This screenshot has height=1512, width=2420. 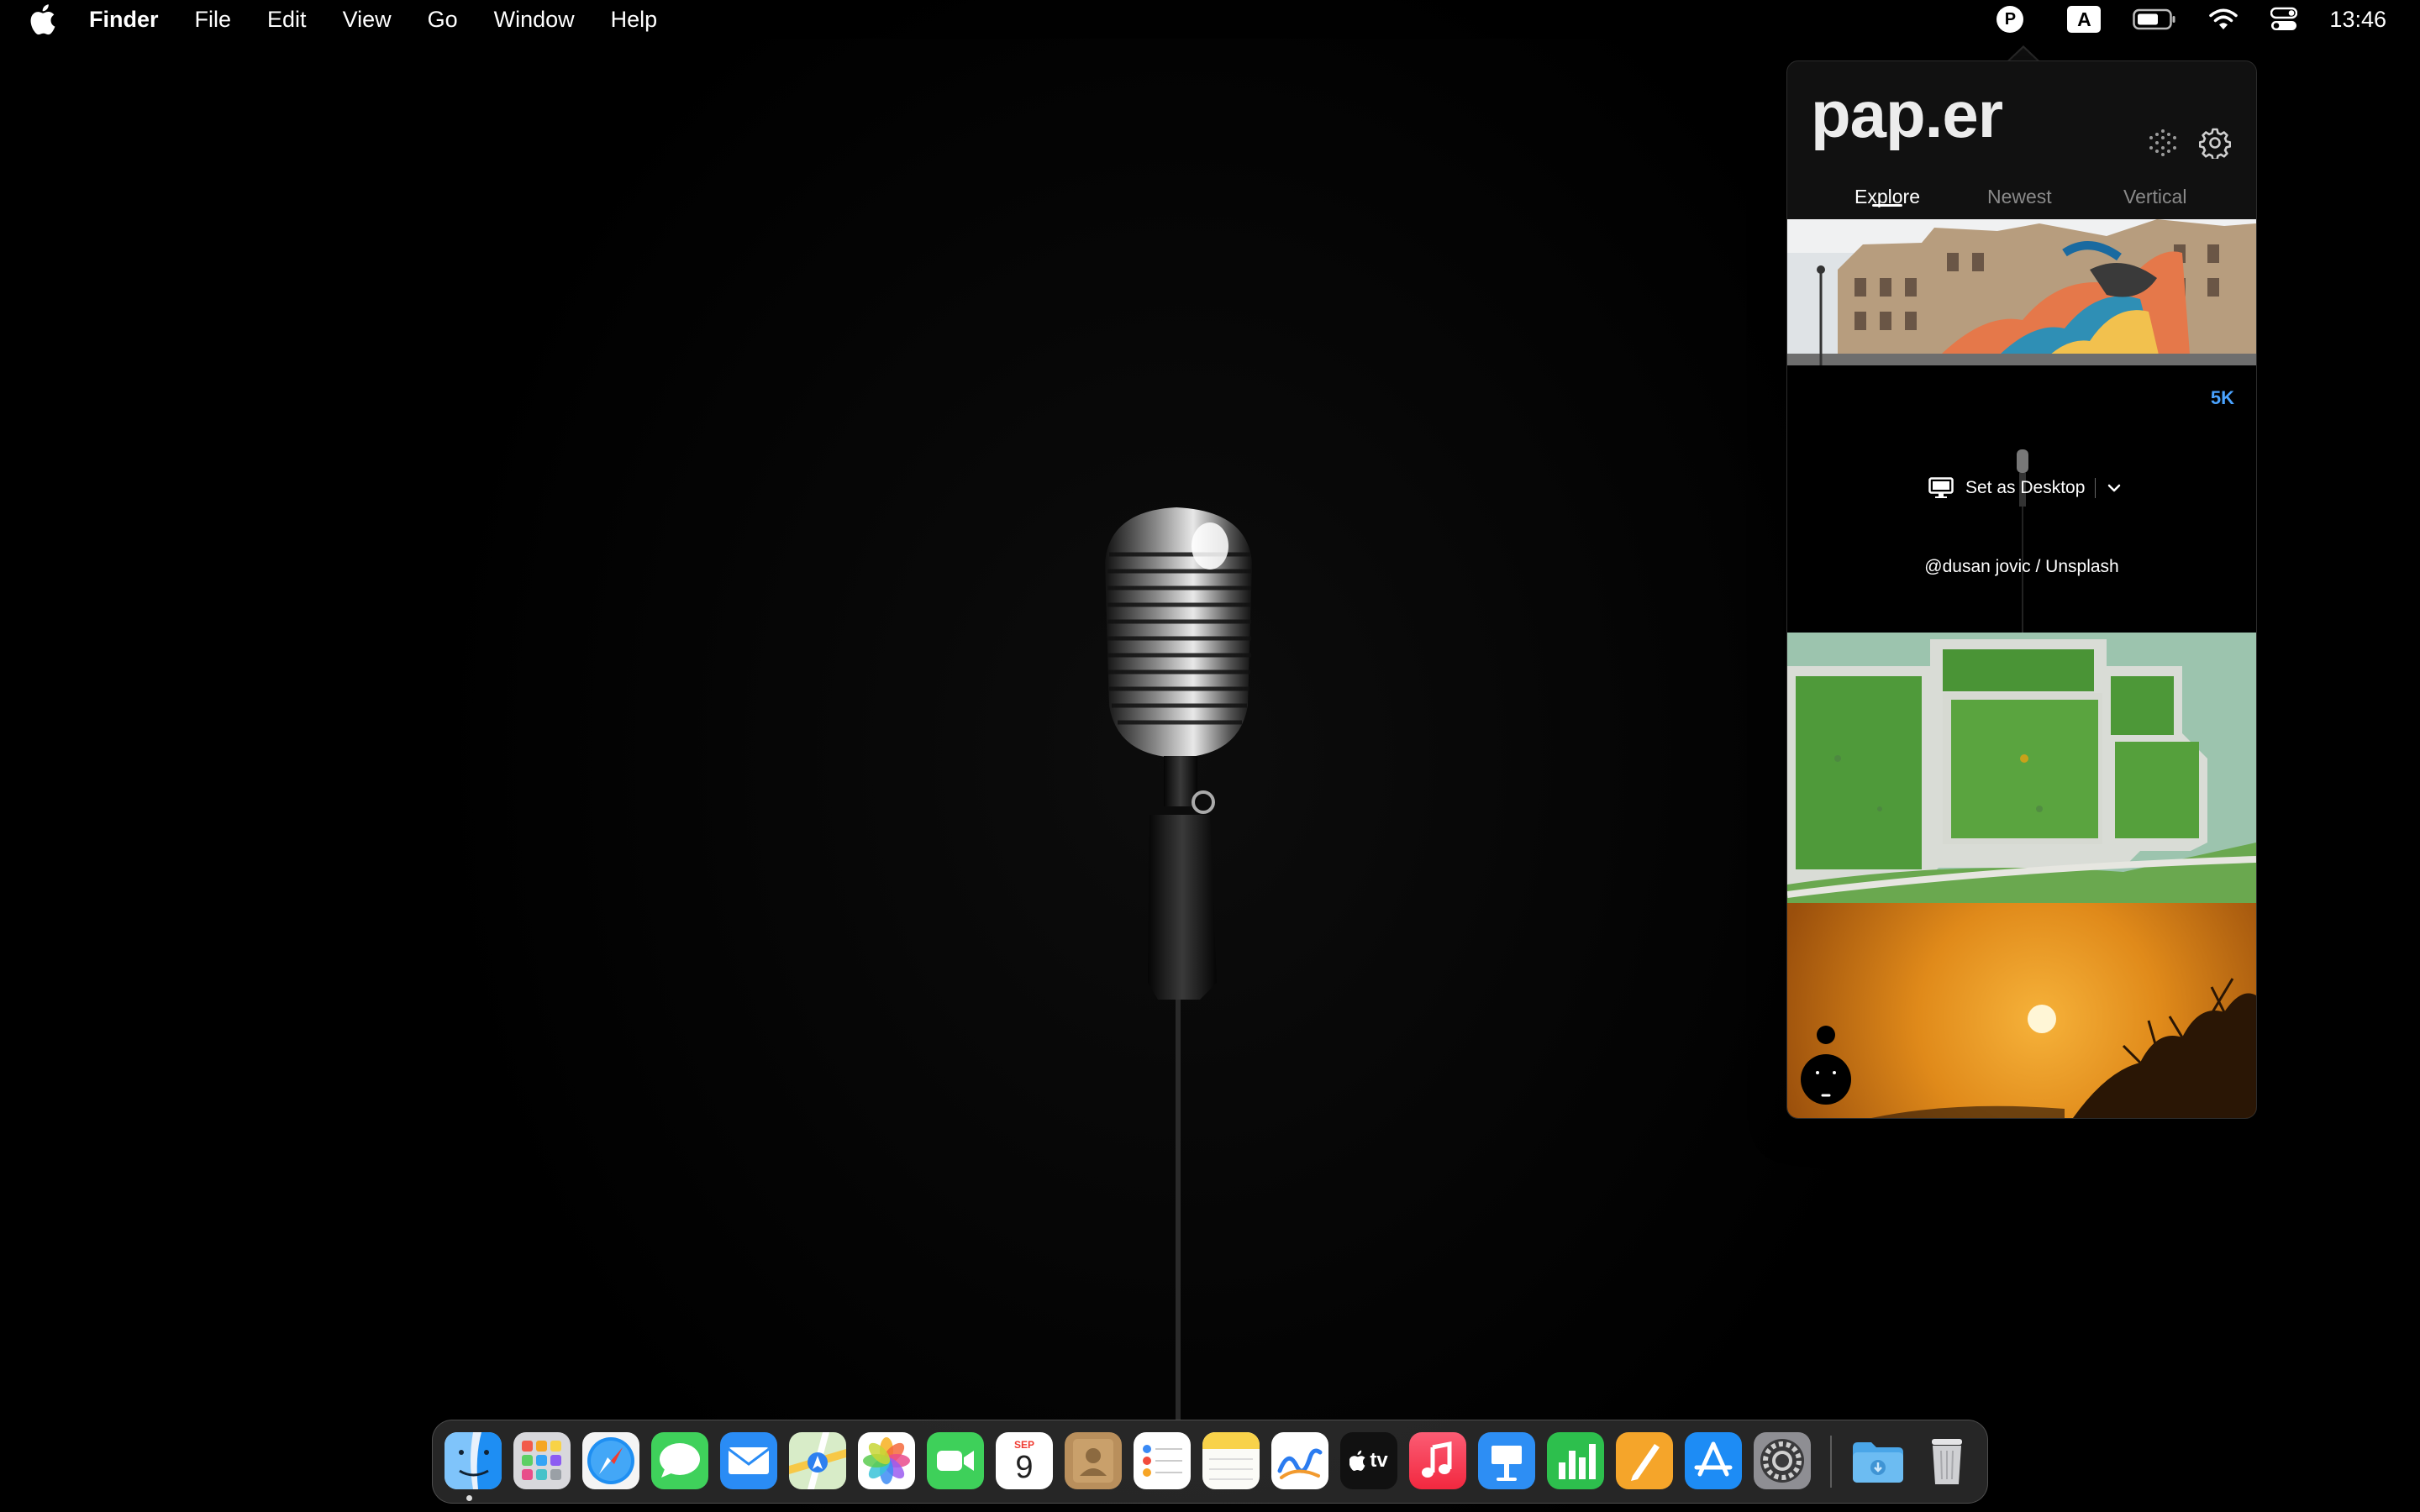 What do you see at coordinates (1379, 1460) in the screenshot?
I see `tv-label: tv` at bounding box center [1379, 1460].